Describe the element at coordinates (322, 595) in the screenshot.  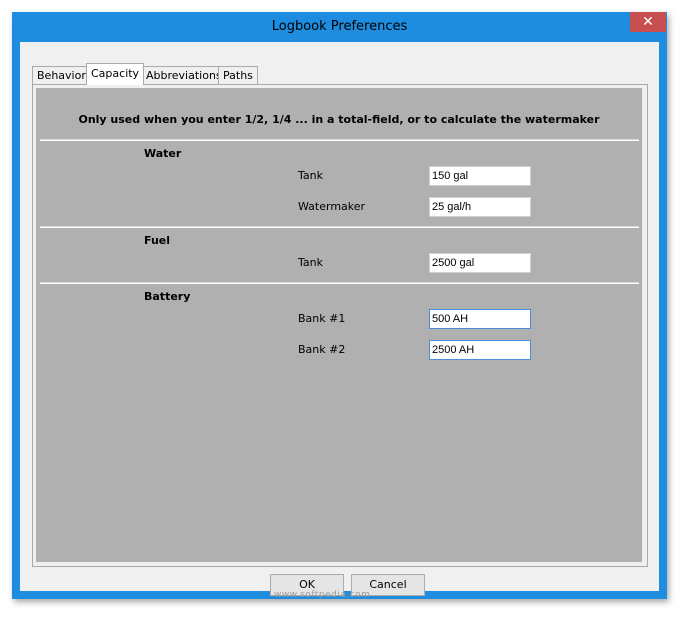
I see `watermark: www.softpedia.com` at that location.